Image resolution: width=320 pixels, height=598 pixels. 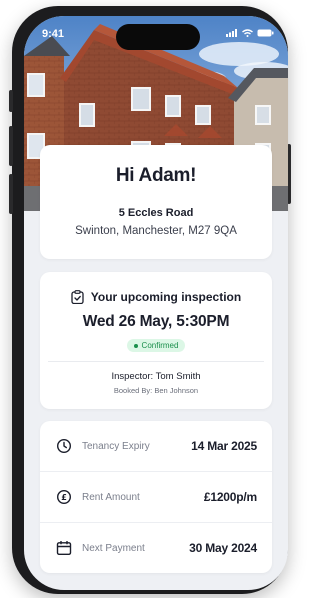 I want to click on inspection-heading-row: Your upcoming inspection, so click(x=156, y=297).